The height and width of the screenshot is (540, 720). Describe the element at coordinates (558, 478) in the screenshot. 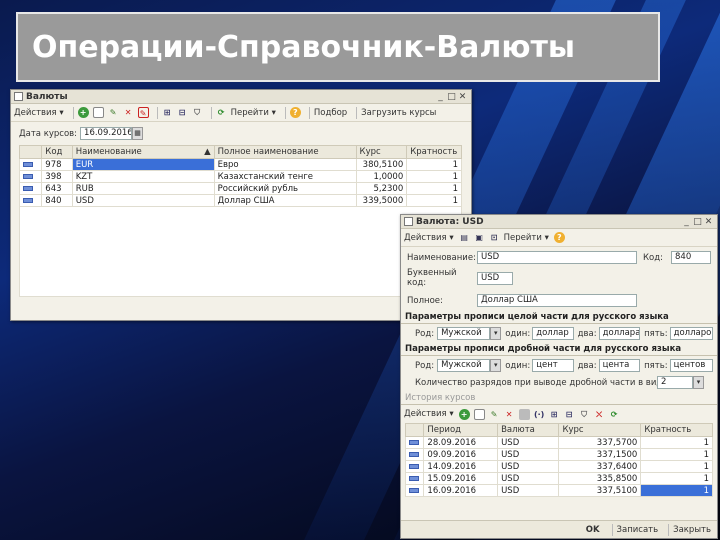

I see `history-row: 15.09.2016 USD 335,8500 1` at that location.